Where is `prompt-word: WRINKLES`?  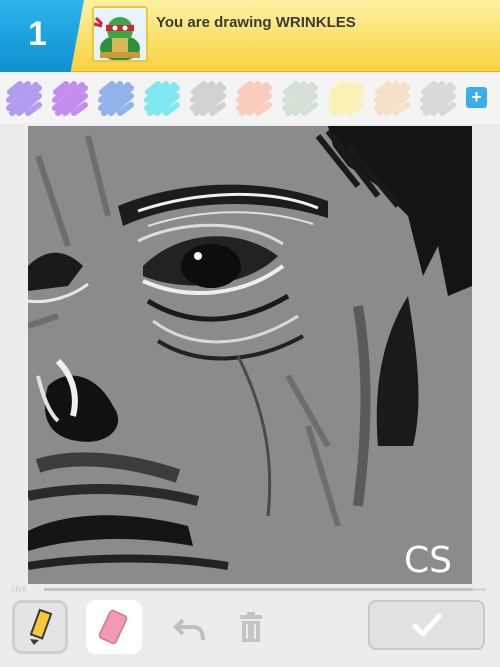
prompt-word: WRINKLES is located at coordinates (315, 22).